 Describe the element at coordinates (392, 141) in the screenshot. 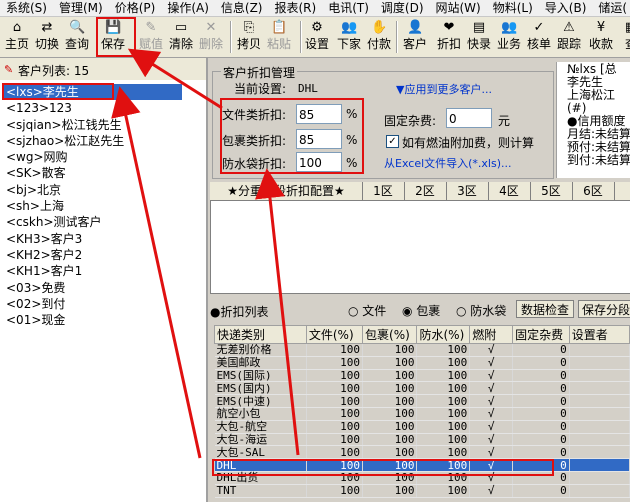

I see `fuel-surcharge-checkbox: ✓` at that location.